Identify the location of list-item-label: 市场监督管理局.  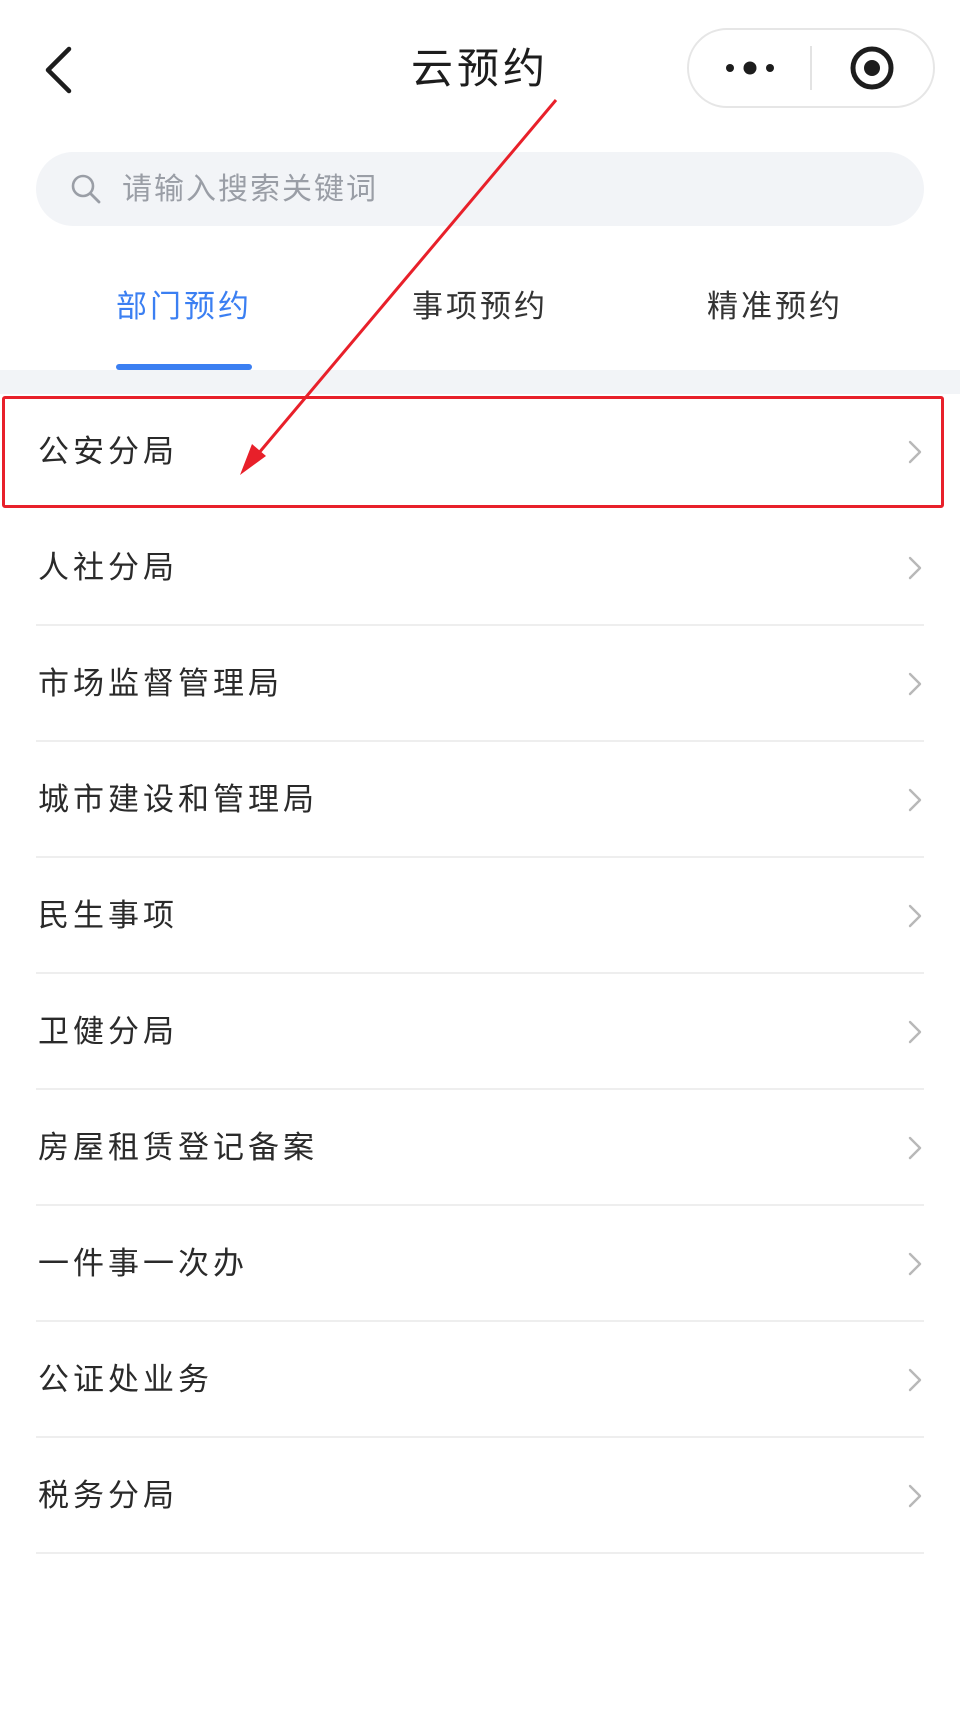
(160, 684).